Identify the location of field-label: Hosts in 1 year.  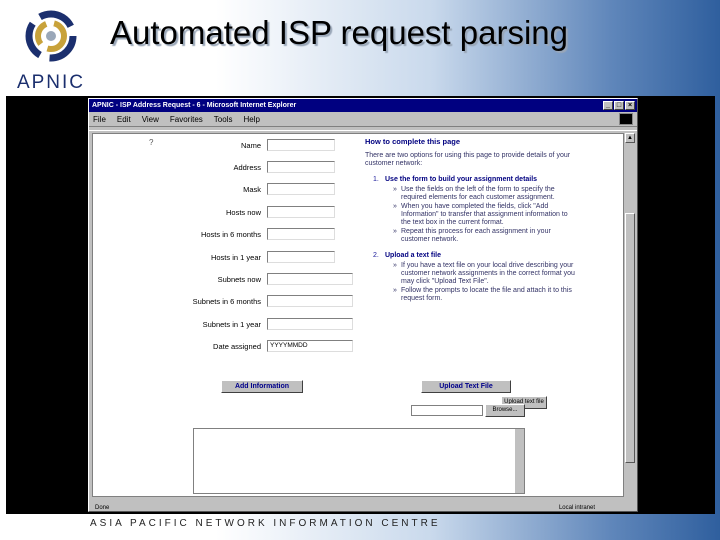
(235, 257).